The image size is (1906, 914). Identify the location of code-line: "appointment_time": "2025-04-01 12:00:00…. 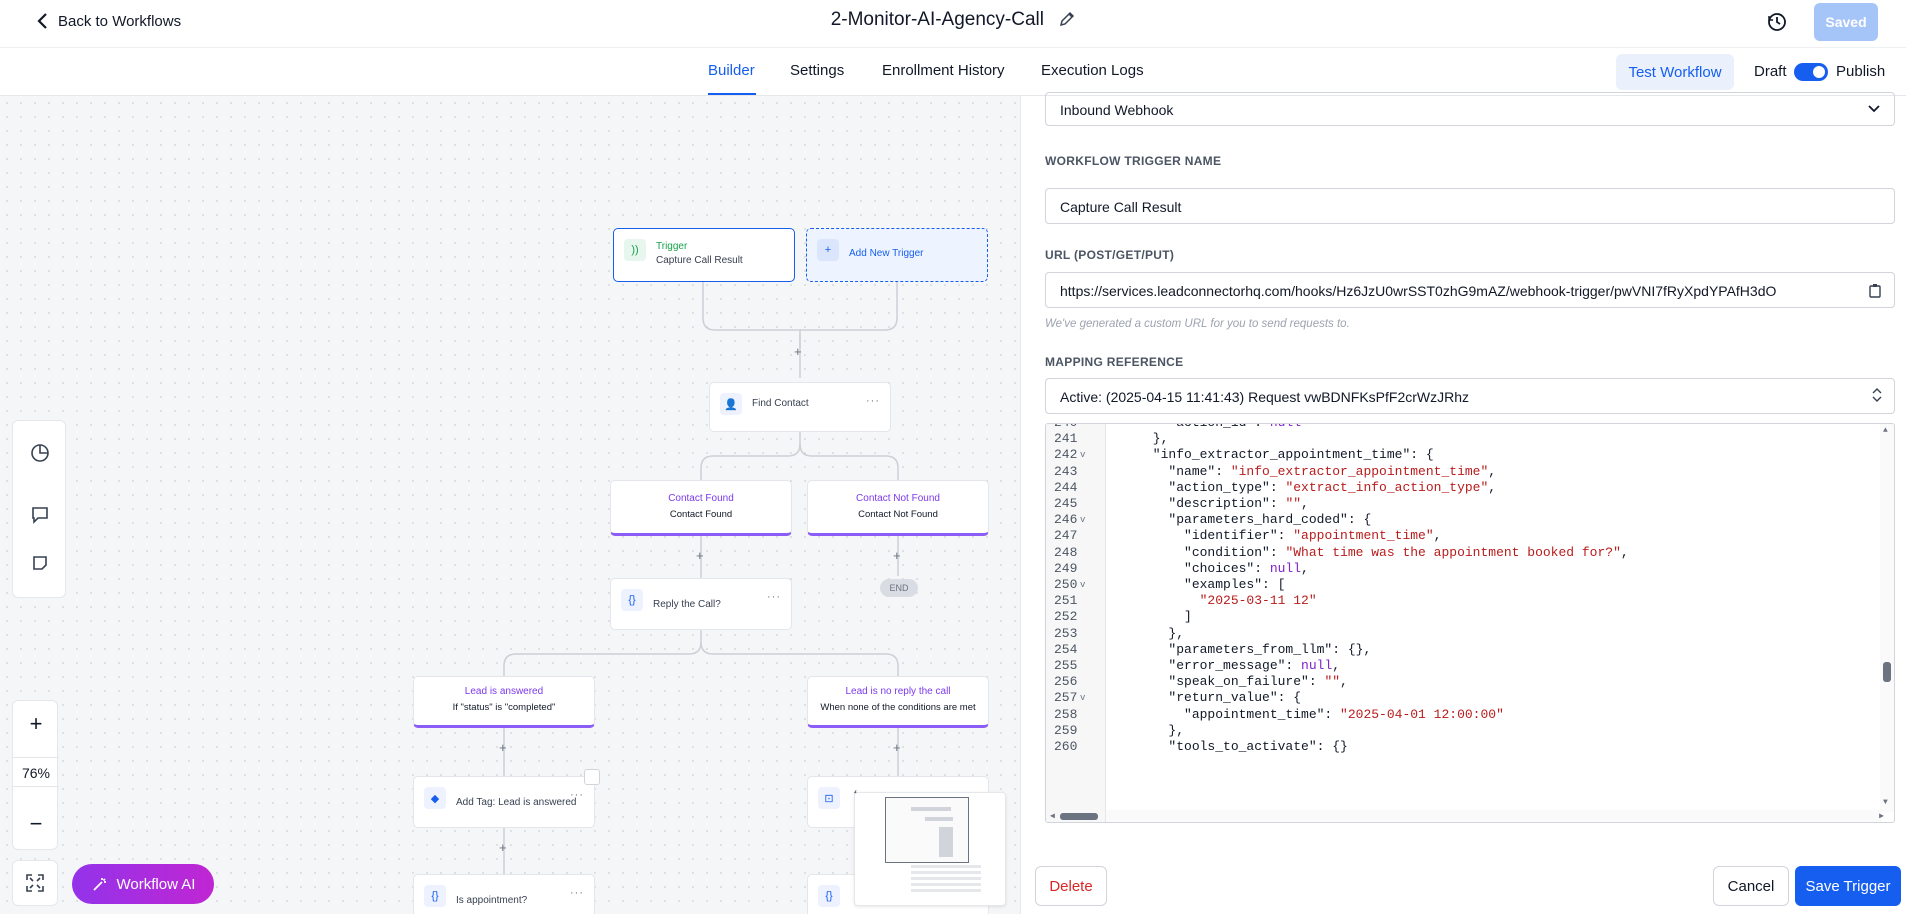
(1305, 714).